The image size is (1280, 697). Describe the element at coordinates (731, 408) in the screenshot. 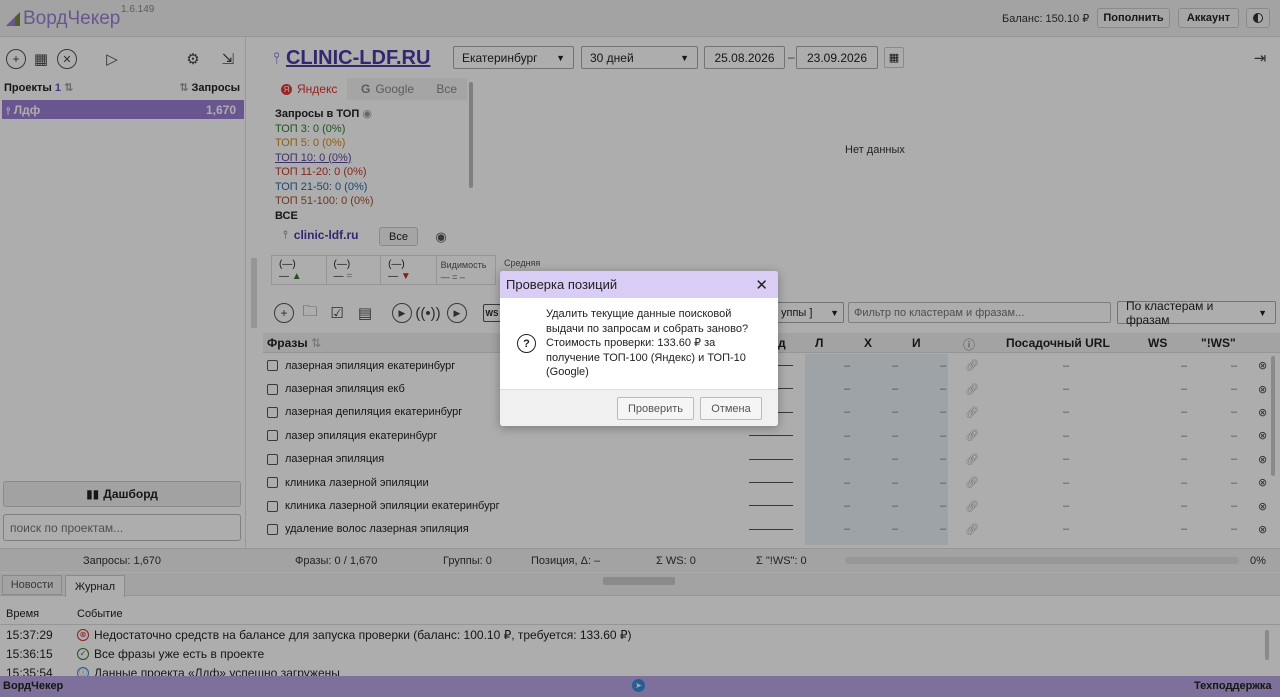

I see `dialog-cancel-button: Отмена` at that location.